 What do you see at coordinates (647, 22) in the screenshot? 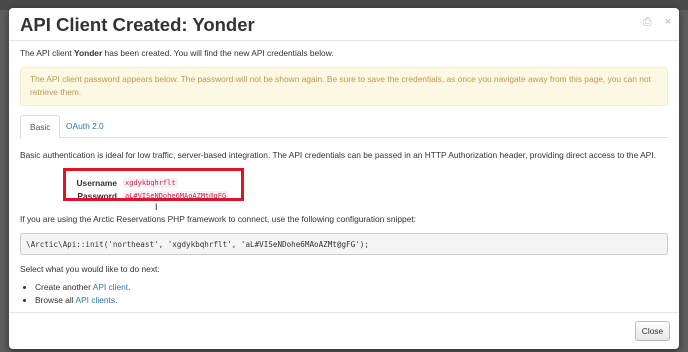
I see `print-icon: ⎙` at bounding box center [647, 22].